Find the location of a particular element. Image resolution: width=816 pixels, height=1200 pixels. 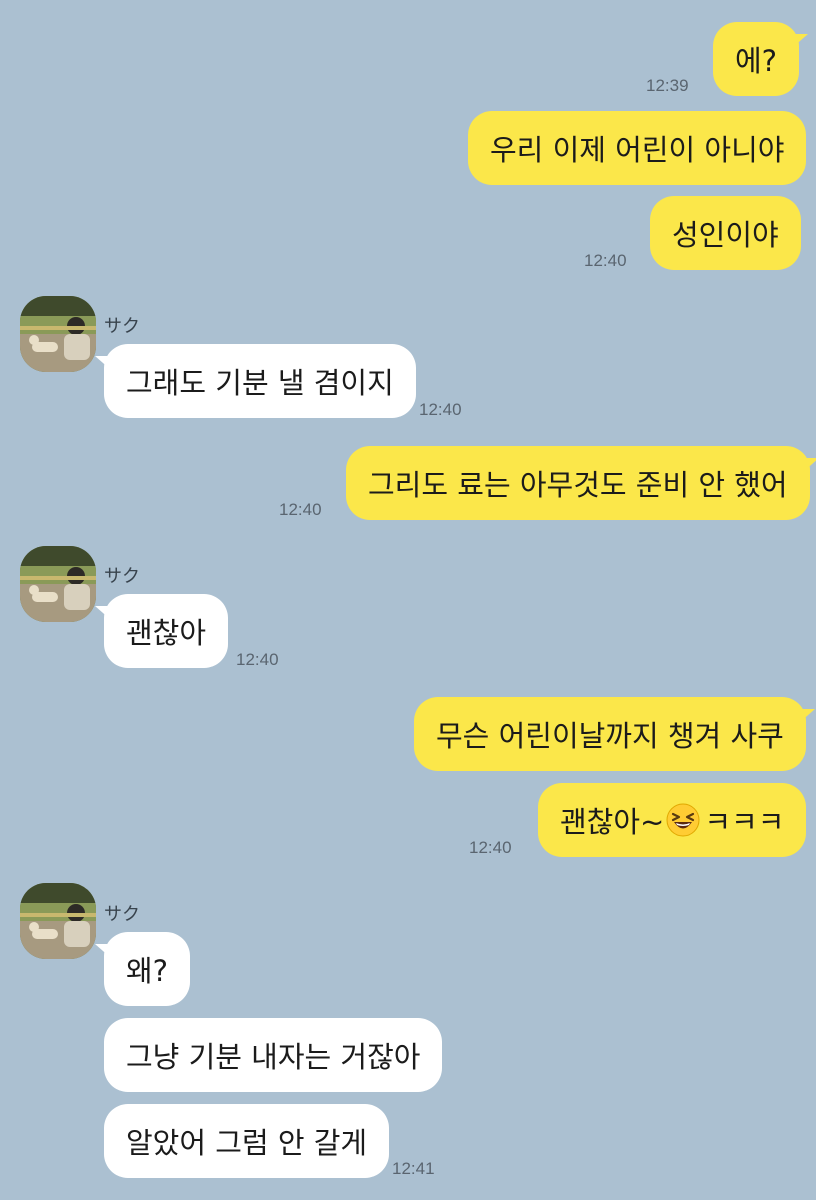

message-text: 그리도 료는 아무것도 준비 안 했어 is located at coordinates (578, 485).